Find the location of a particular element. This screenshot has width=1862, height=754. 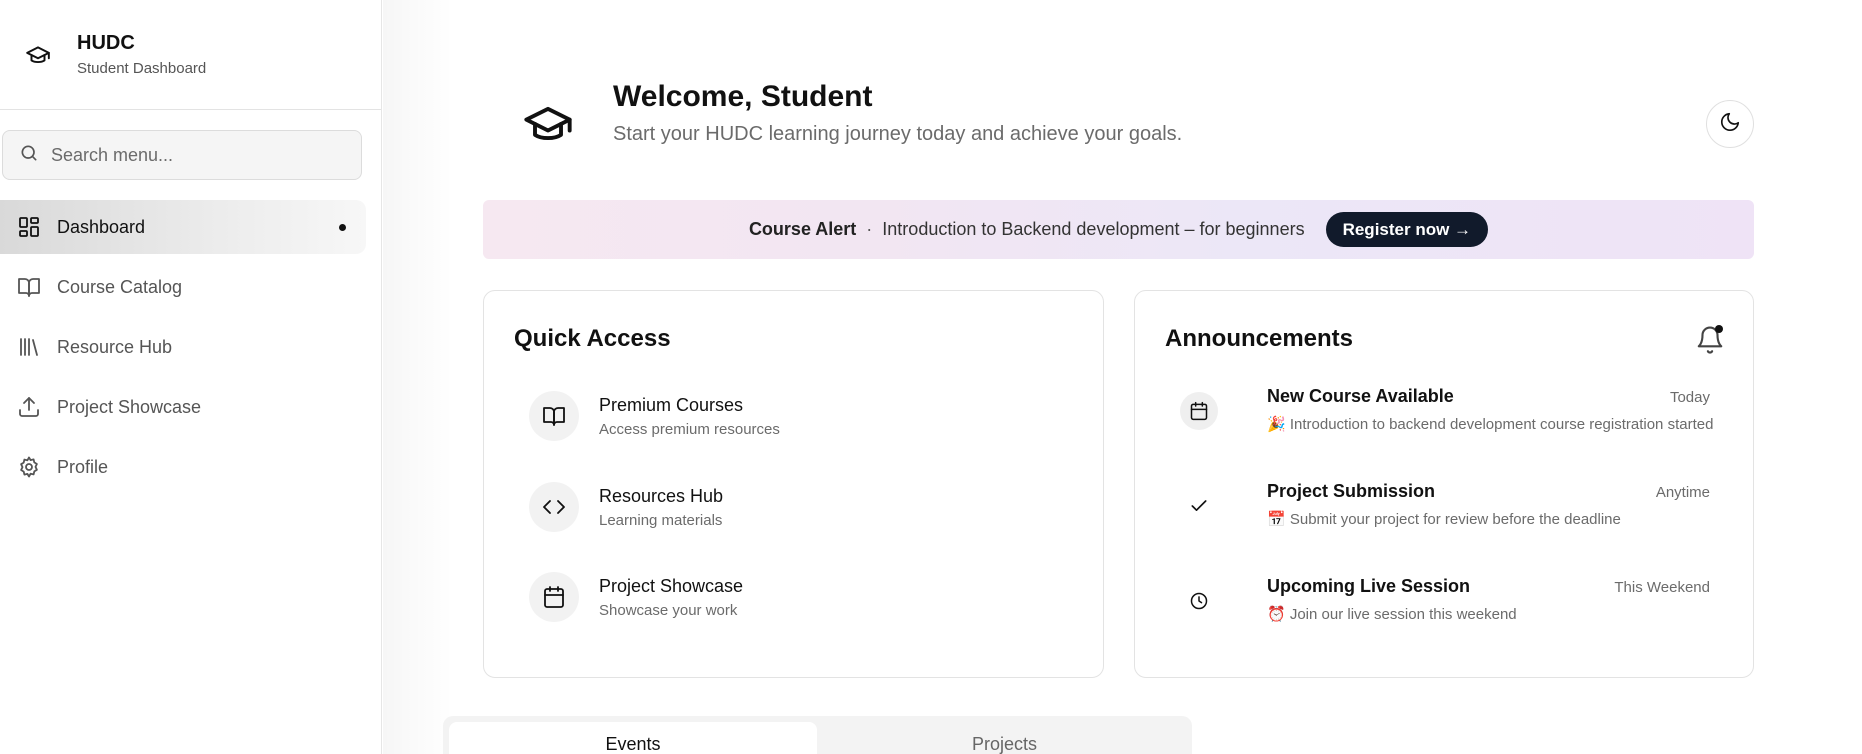

quick-access-item-subtitle: Learning materials is located at coordinates (661, 520).